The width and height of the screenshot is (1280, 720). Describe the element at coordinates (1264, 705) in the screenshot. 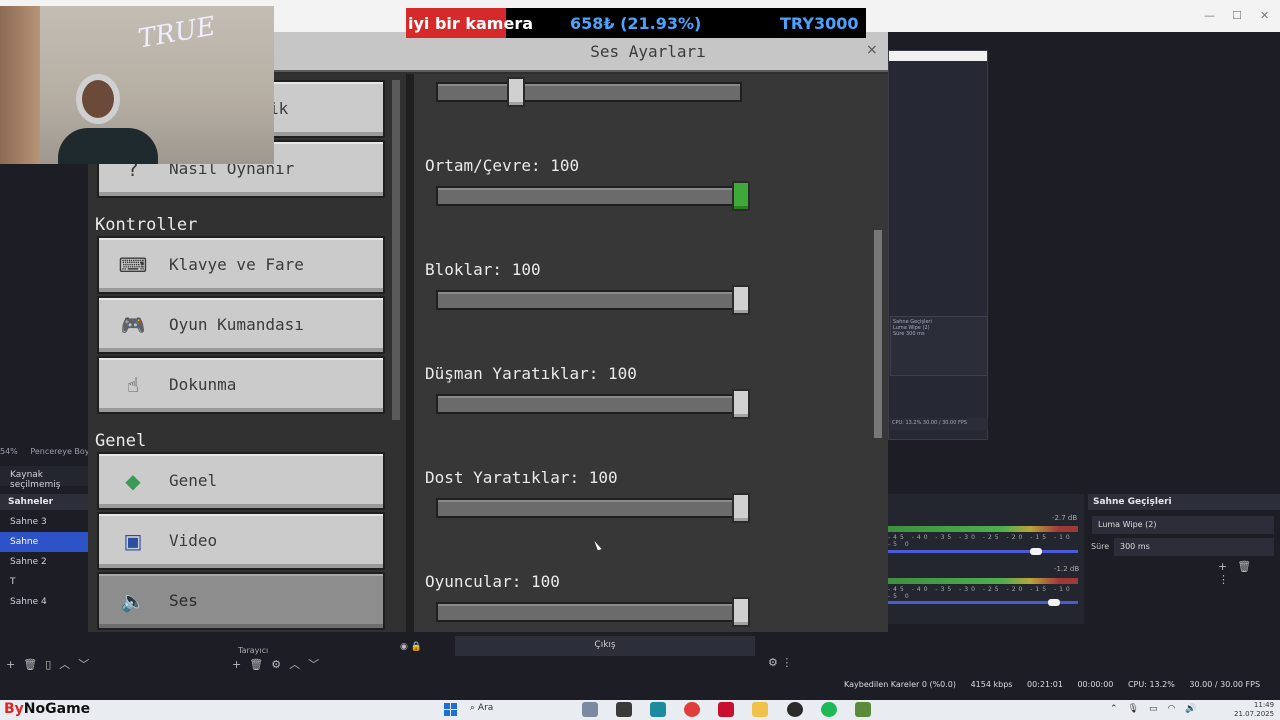

I see `clock-time: 11:49` at that location.